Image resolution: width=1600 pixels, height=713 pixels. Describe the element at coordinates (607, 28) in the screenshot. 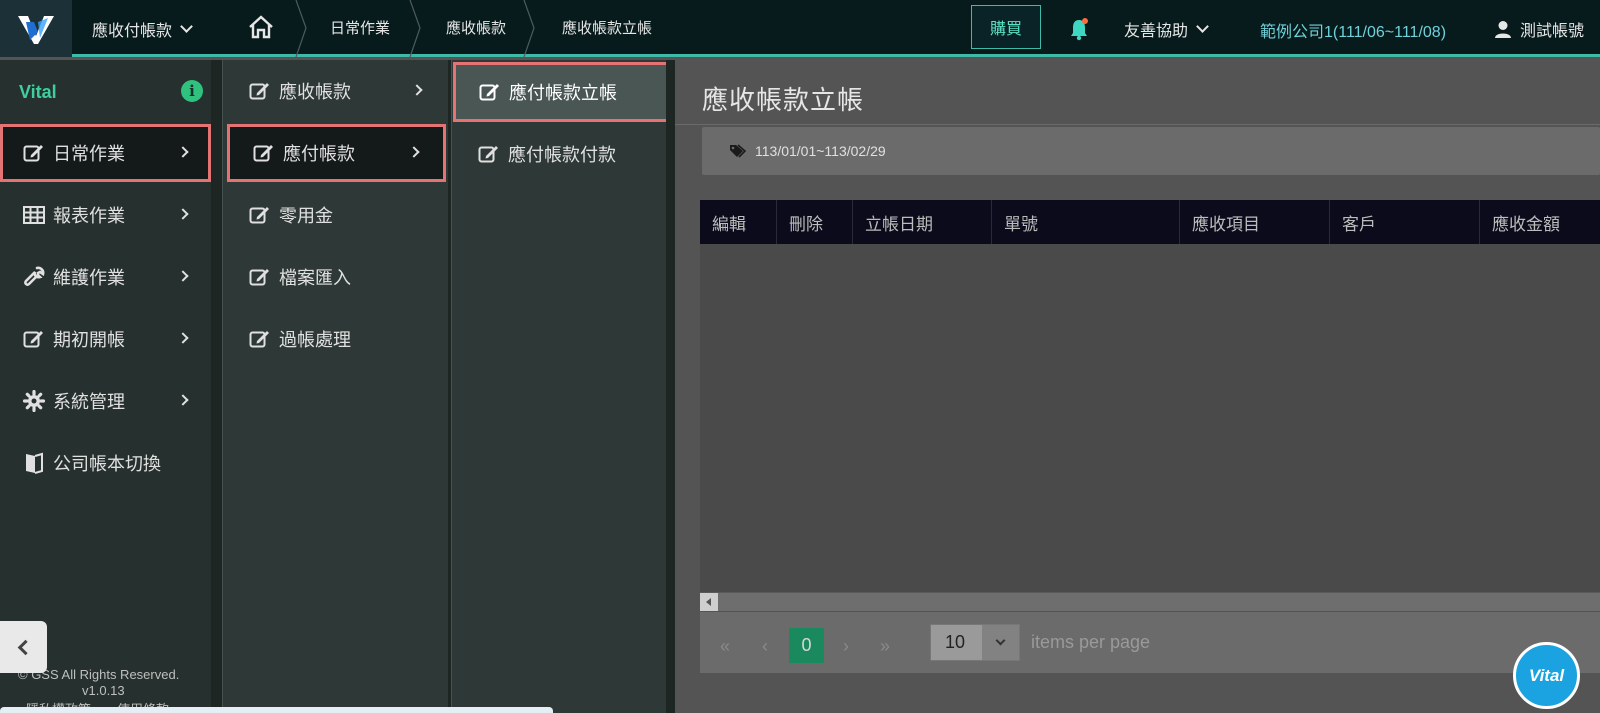

I see `breadcrumb-item-current: 應收帳款立帳` at that location.